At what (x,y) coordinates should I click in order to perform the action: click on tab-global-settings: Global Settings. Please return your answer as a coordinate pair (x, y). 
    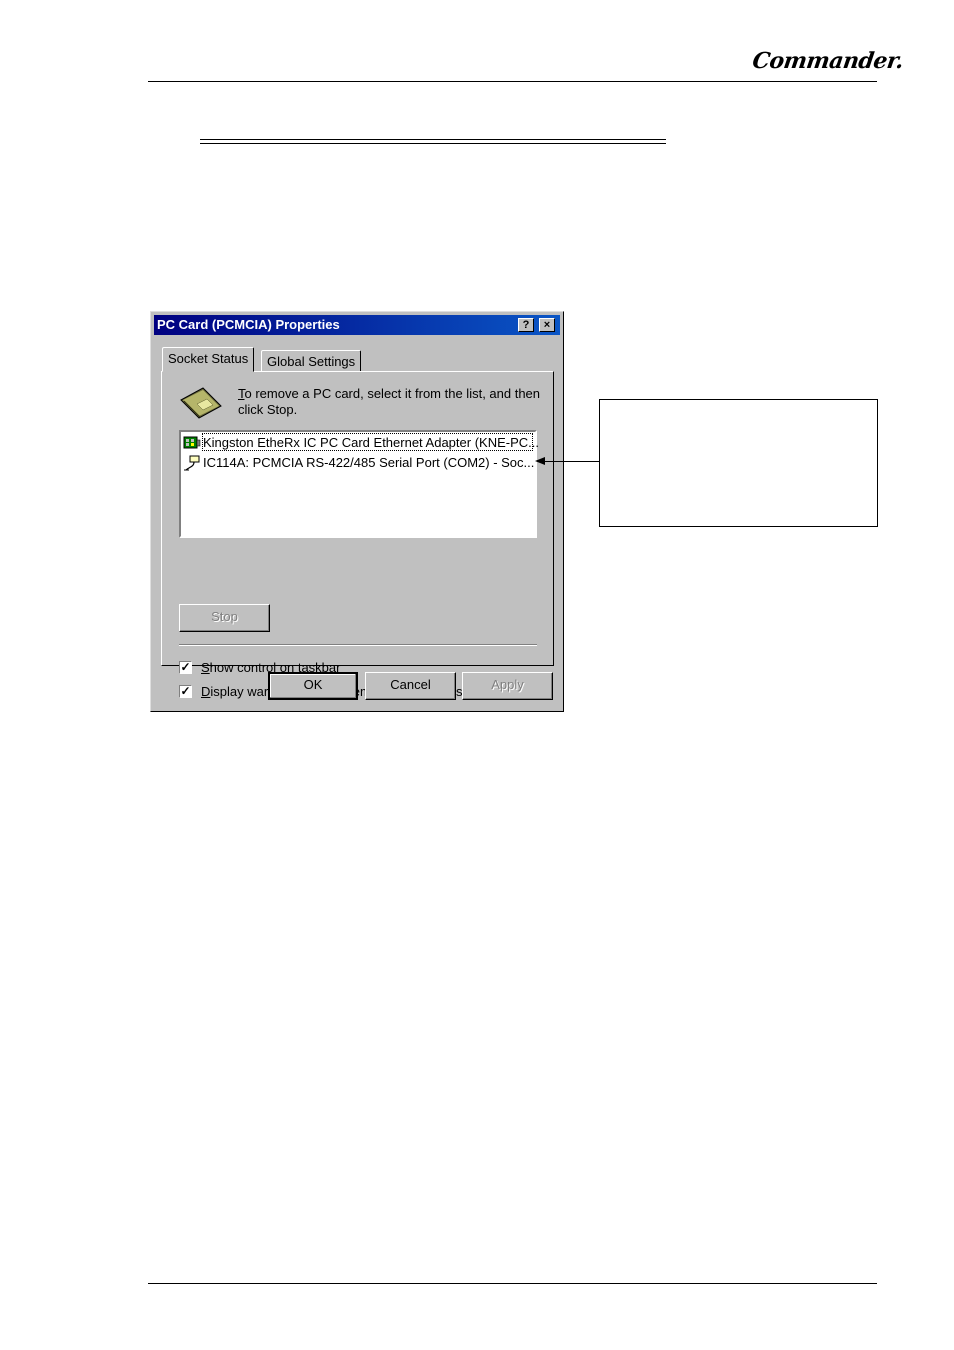
    Looking at the image, I should click on (311, 361).